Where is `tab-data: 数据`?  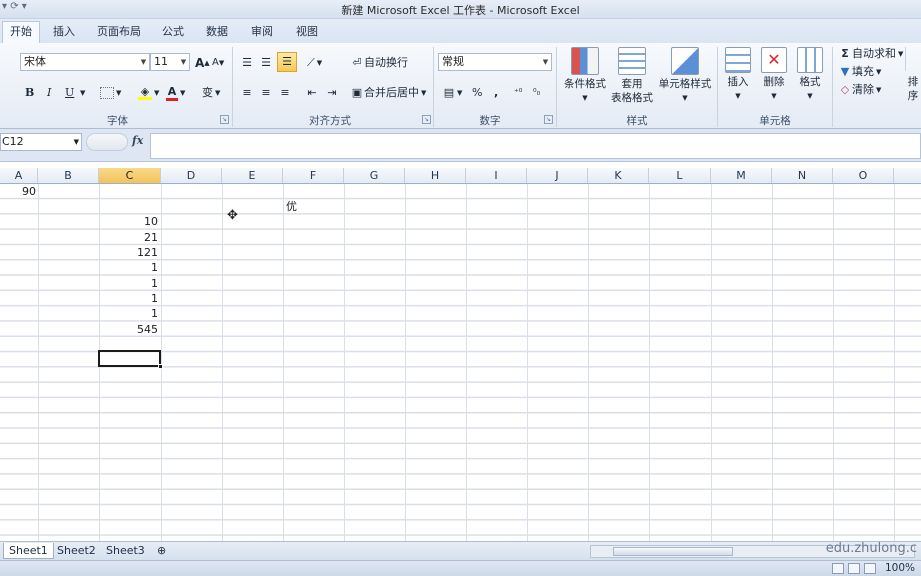 tab-data: 数据 is located at coordinates (217, 33).